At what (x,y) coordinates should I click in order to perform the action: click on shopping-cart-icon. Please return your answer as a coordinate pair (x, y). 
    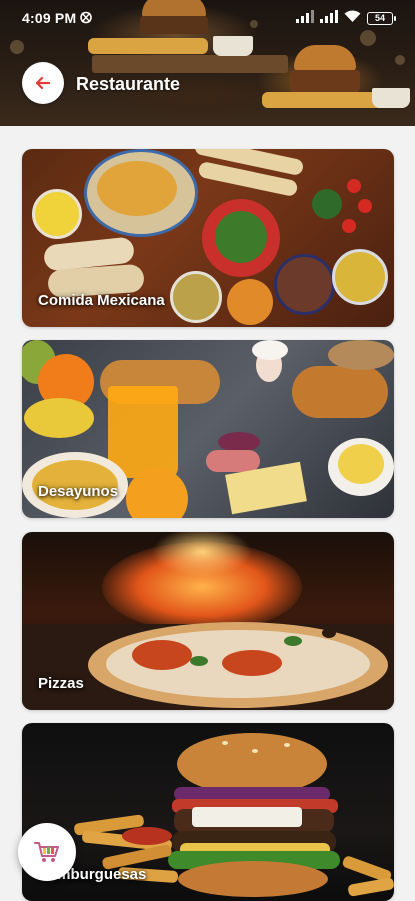
    Looking at the image, I should click on (46, 852).